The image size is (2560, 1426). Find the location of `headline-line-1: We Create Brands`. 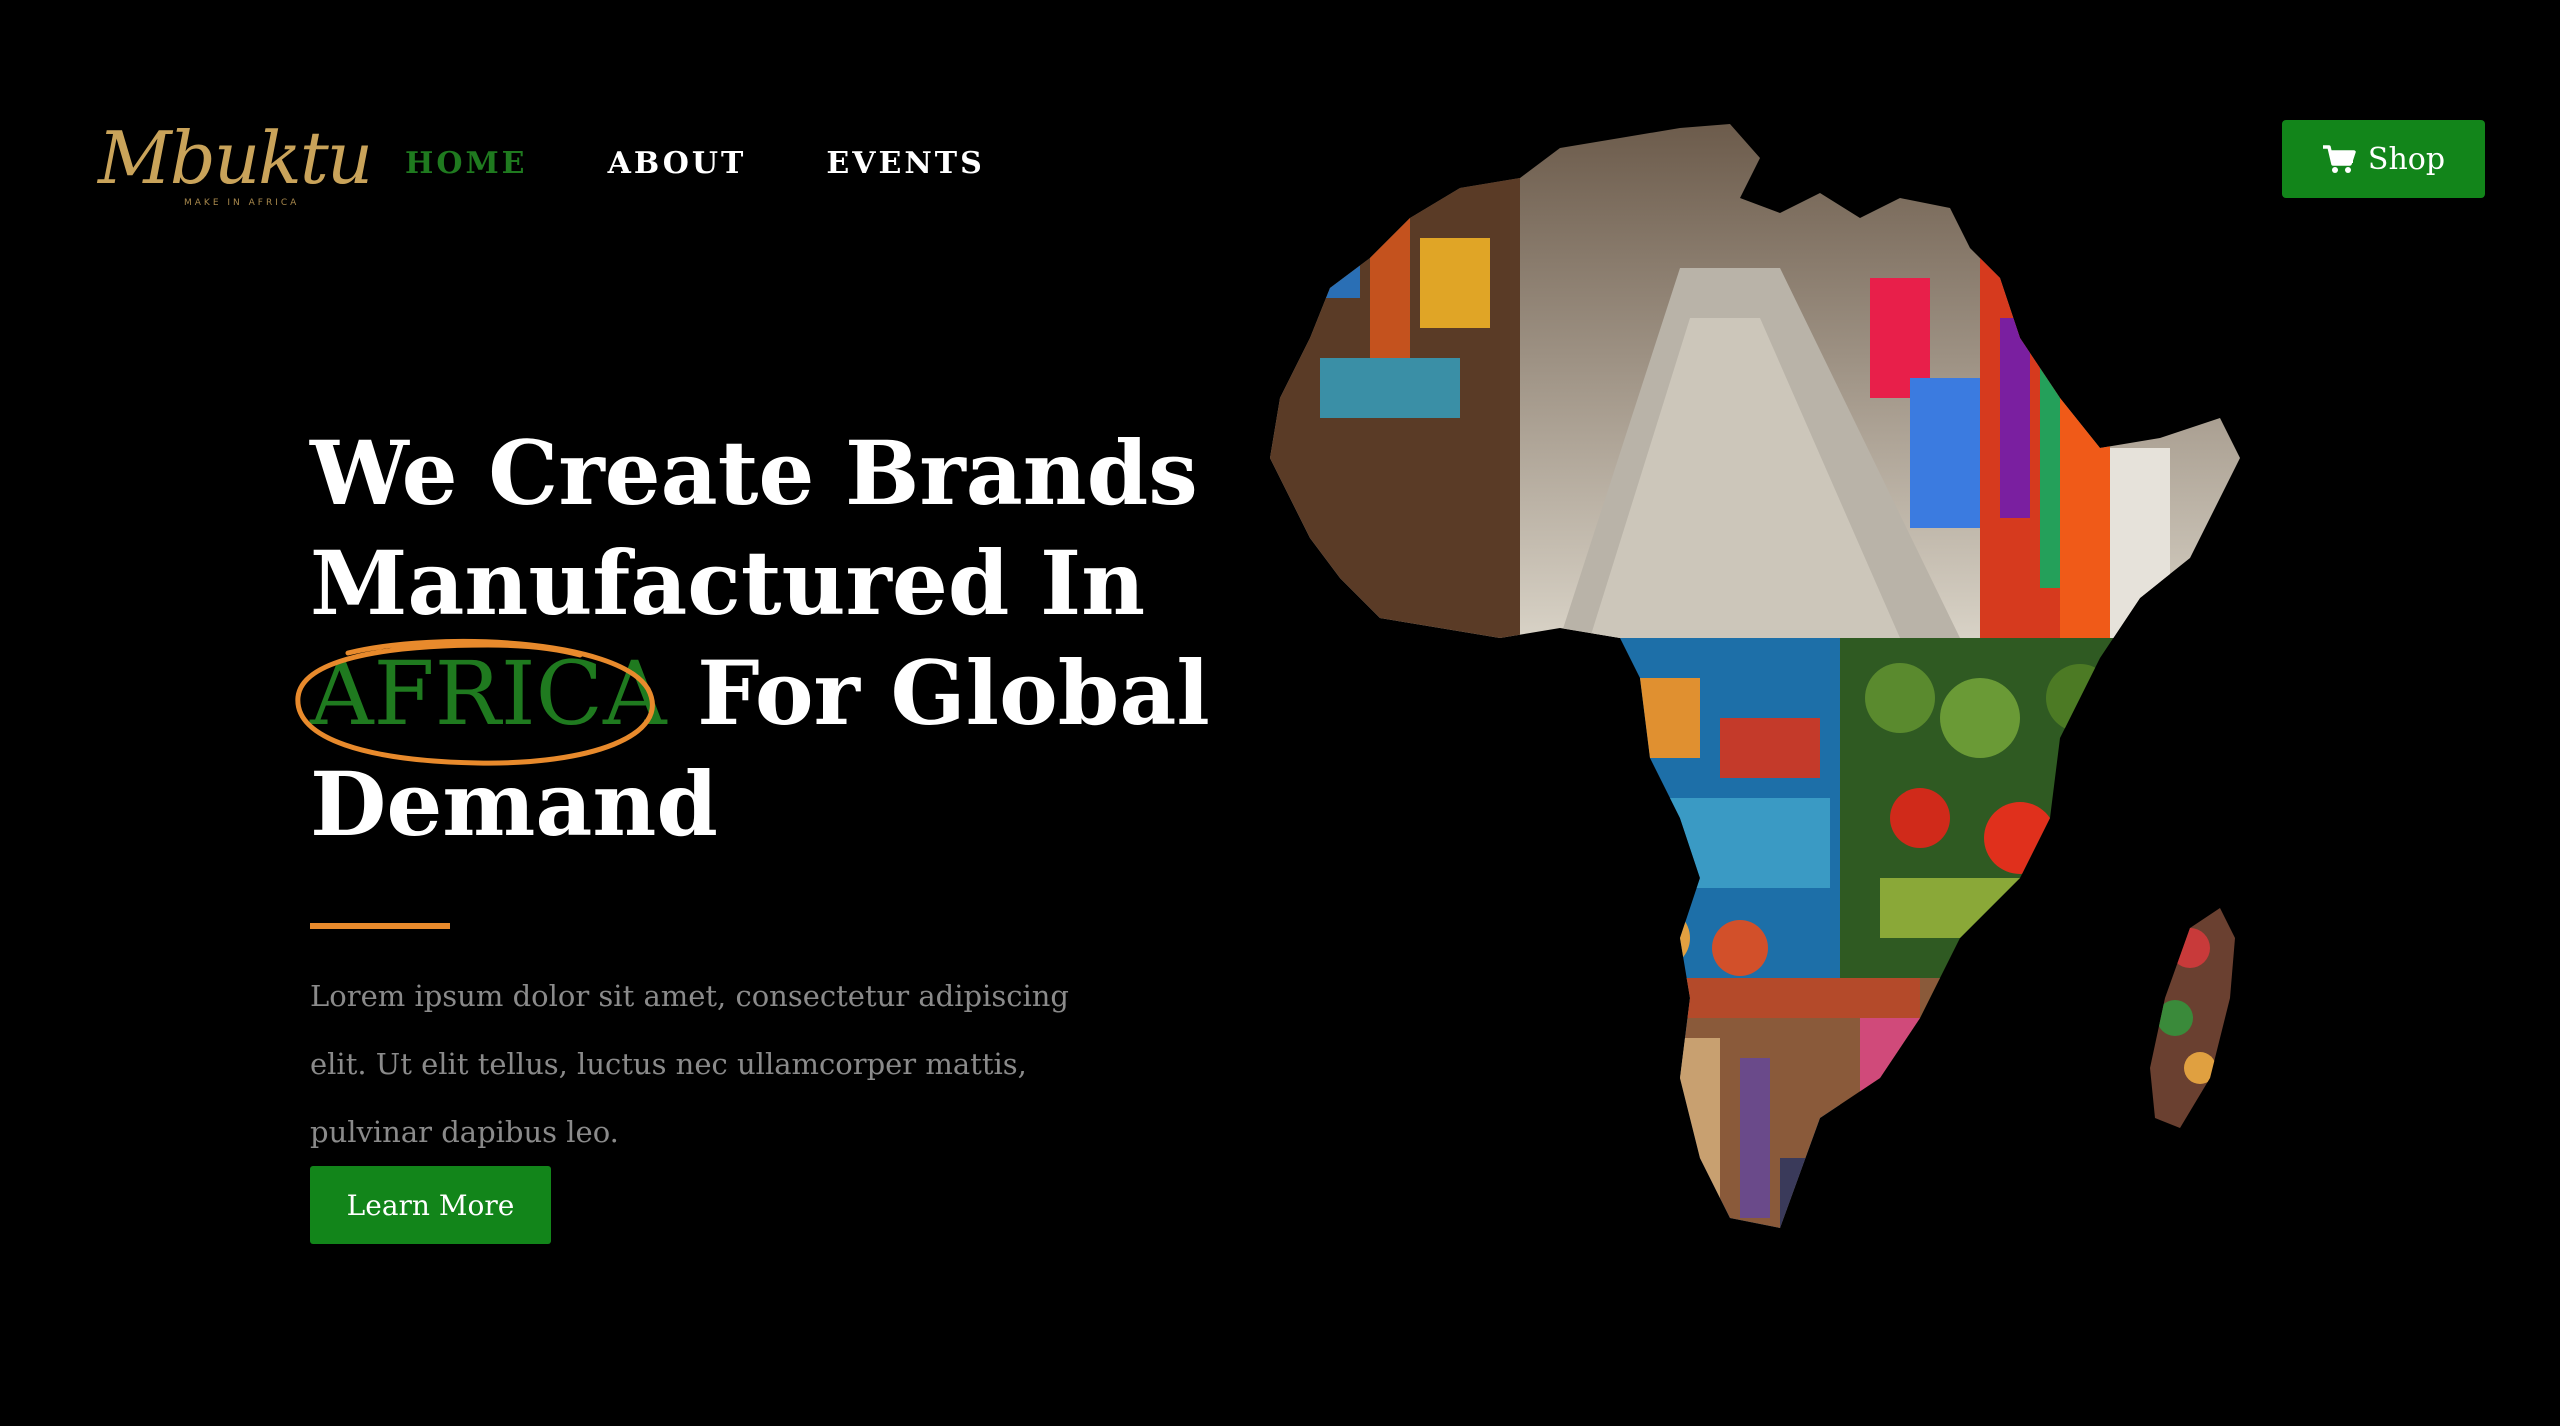

headline-line-1: We Create Brands is located at coordinates (754, 473).